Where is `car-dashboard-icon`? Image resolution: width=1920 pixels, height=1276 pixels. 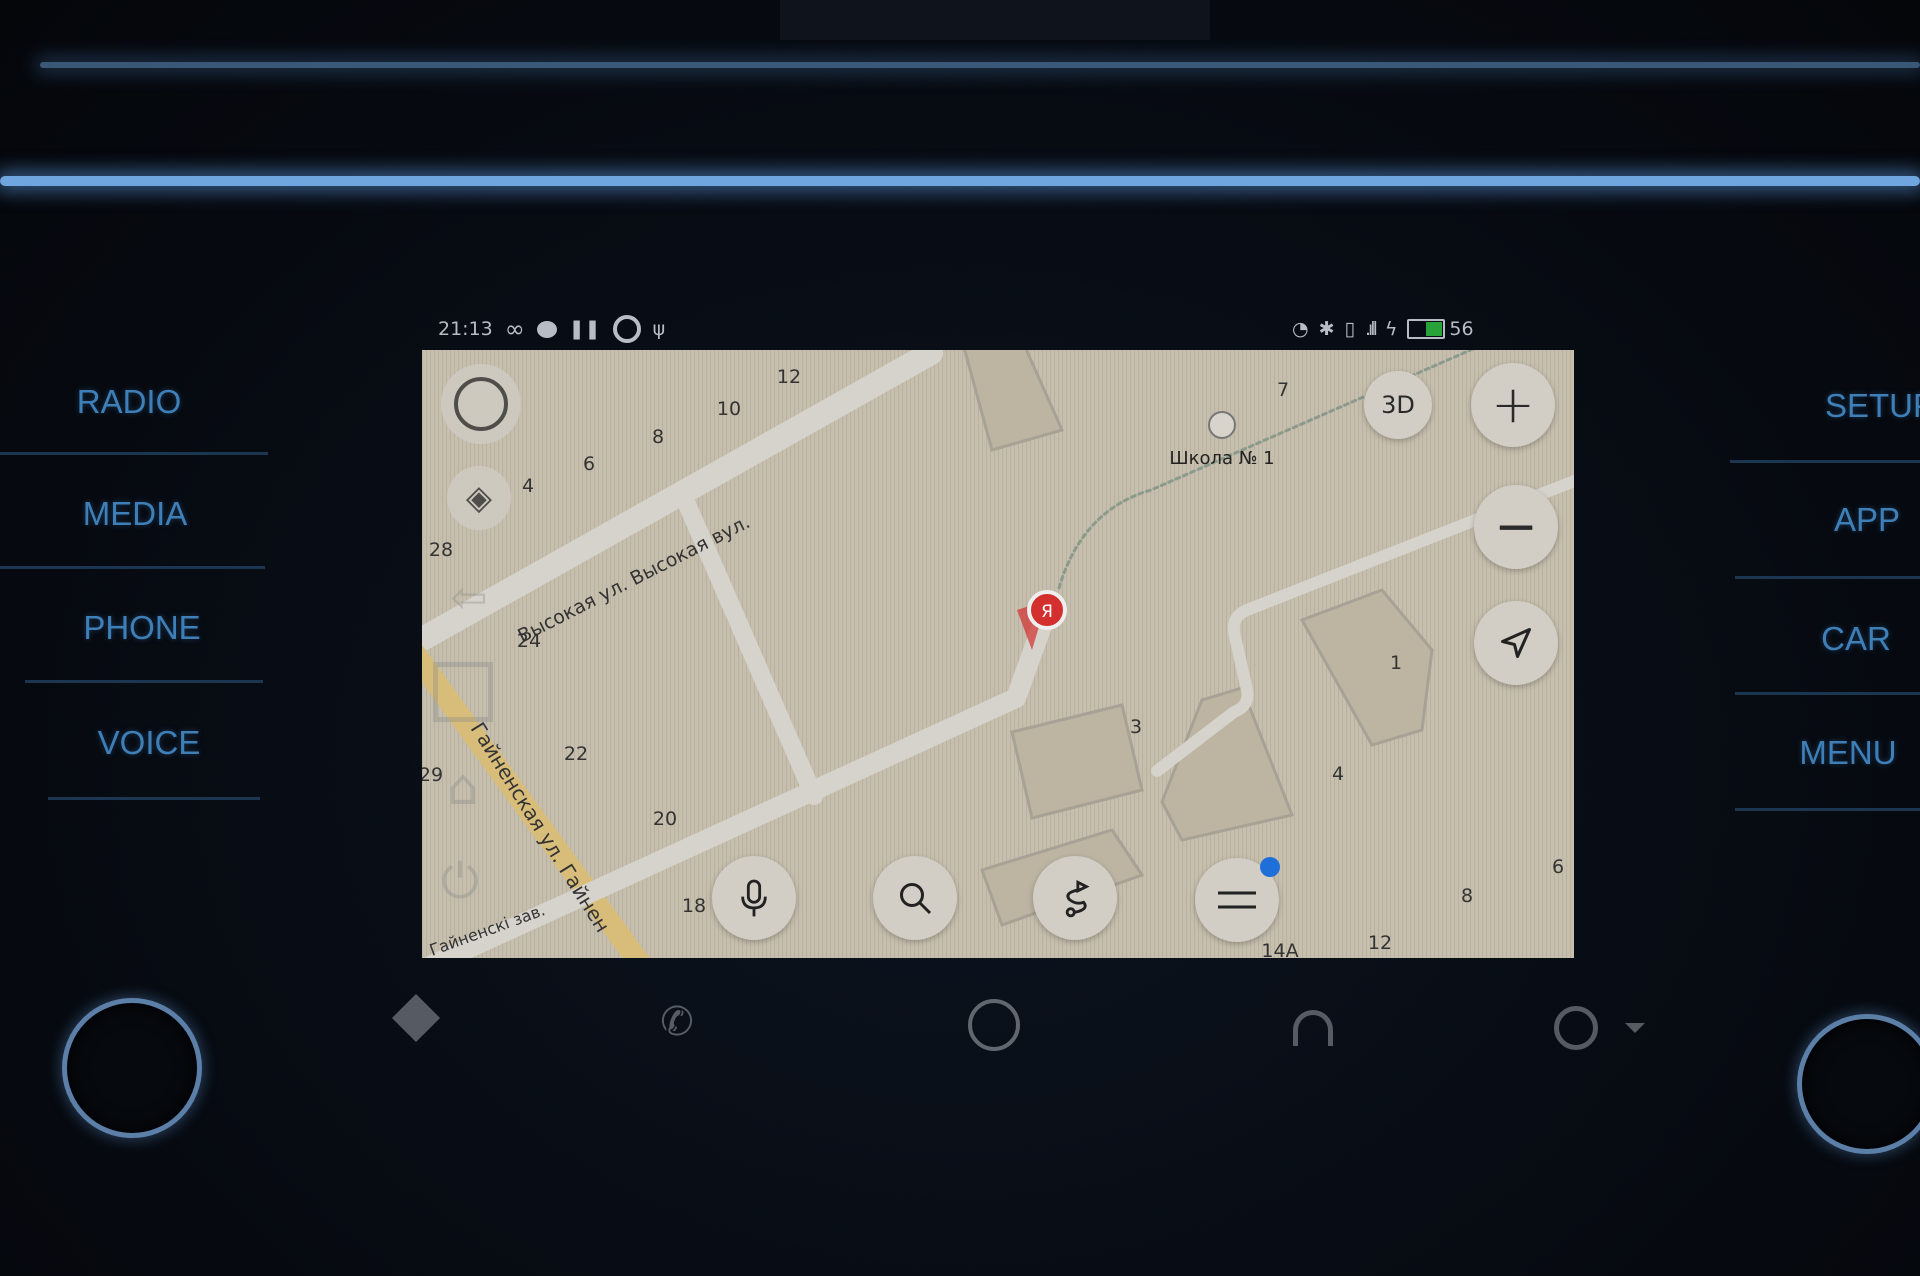 car-dashboard-icon is located at coordinates (1576, 1028).